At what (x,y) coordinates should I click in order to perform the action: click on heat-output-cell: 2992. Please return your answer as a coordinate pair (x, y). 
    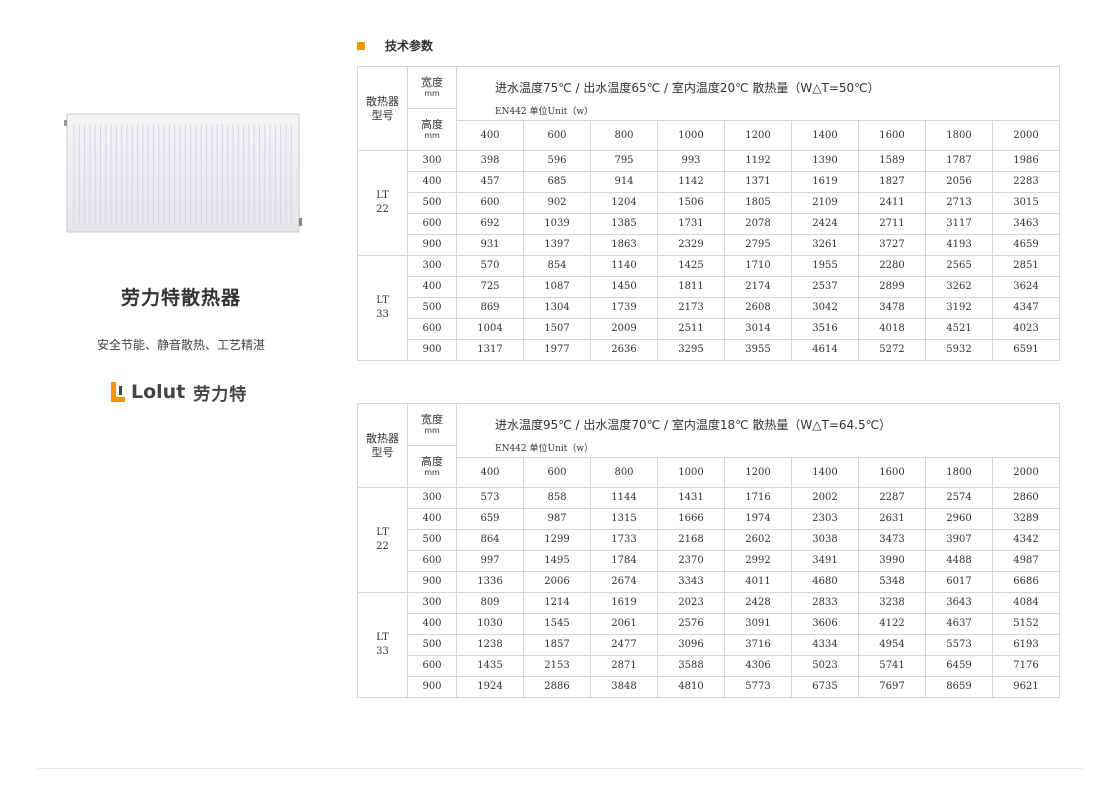
    Looking at the image, I should click on (758, 561).